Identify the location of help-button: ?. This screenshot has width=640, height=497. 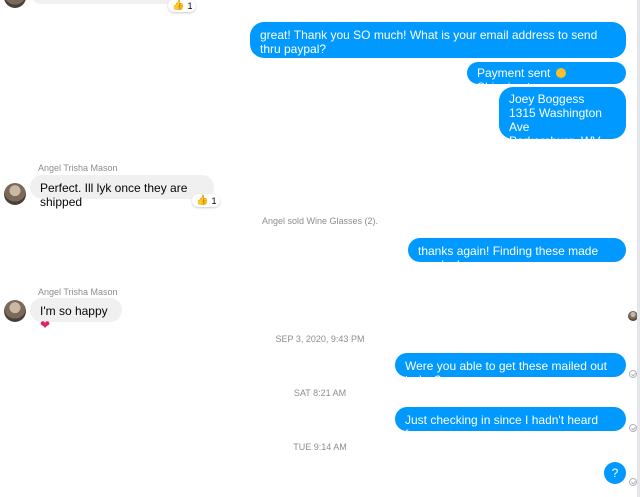
(615, 473).